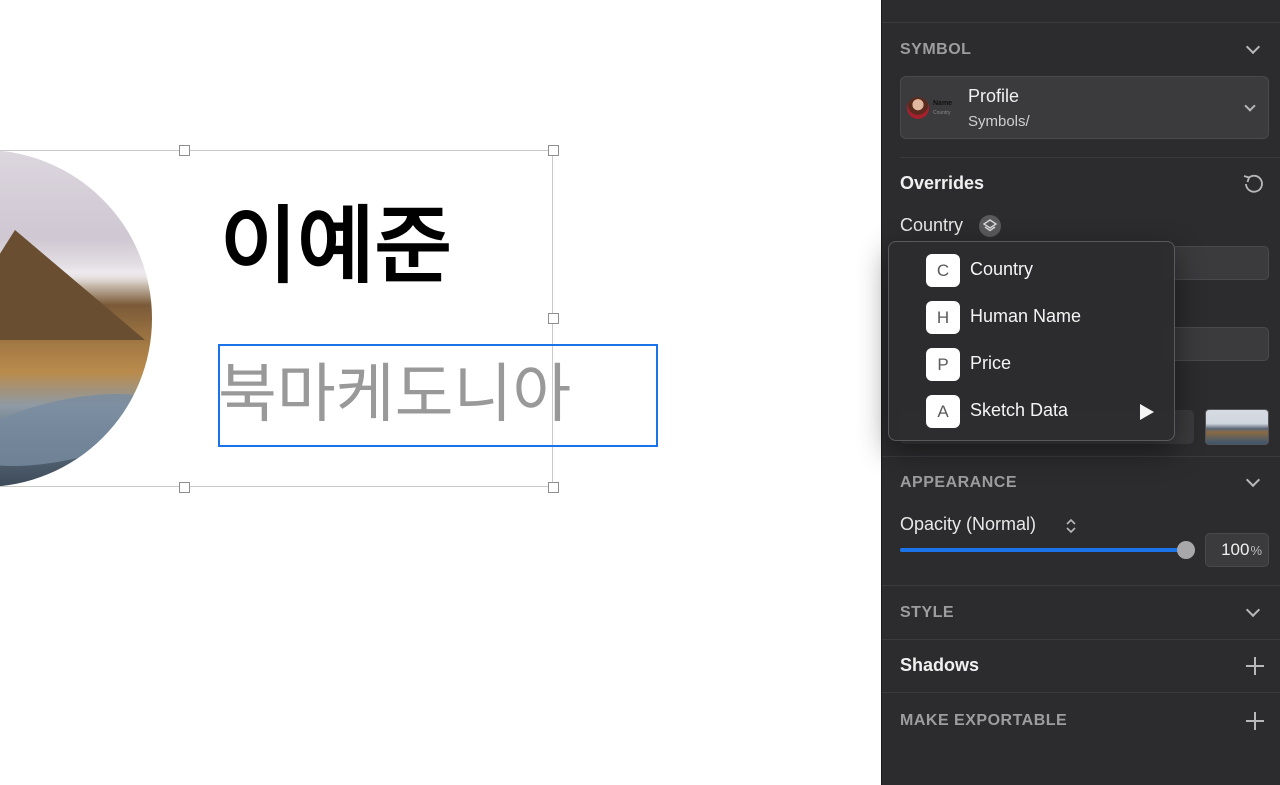 This screenshot has height=785, width=1280. Describe the element at coordinates (943, 364) in the screenshot. I see `letter-p-icon: P` at that location.